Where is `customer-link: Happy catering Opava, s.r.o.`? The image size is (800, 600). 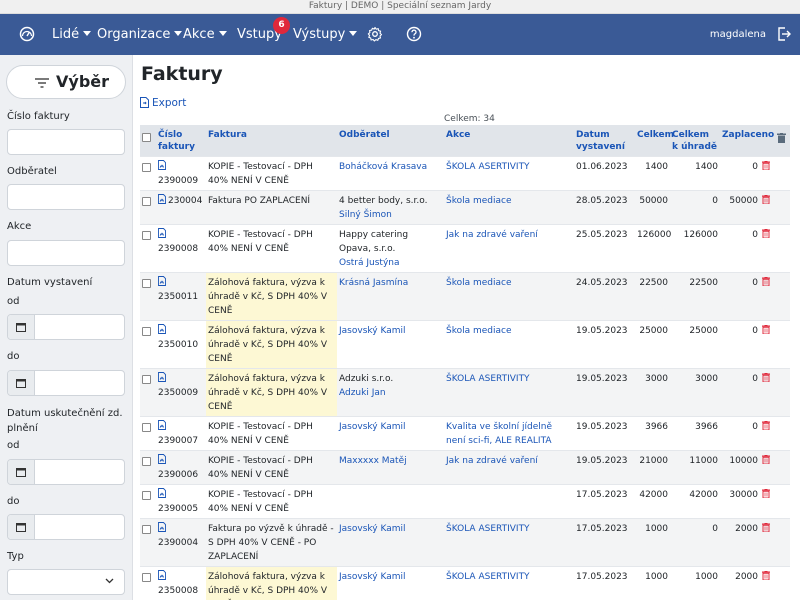
customer-link: Happy catering Opava, s.r.o. is located at coordinates (390, 242).